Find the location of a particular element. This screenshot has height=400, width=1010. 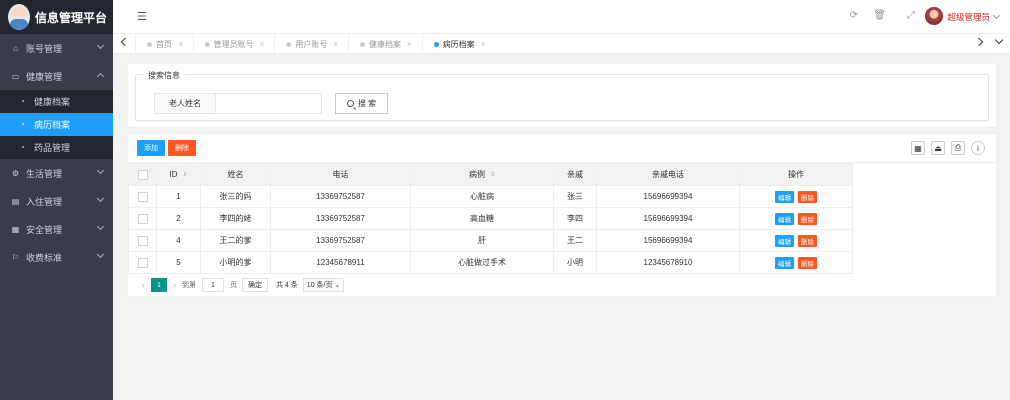

sidebar-subnav: ◔ 健康档案 ◔ 病历档案 ◔ 药品管理 is located at coordinates (56, 124).